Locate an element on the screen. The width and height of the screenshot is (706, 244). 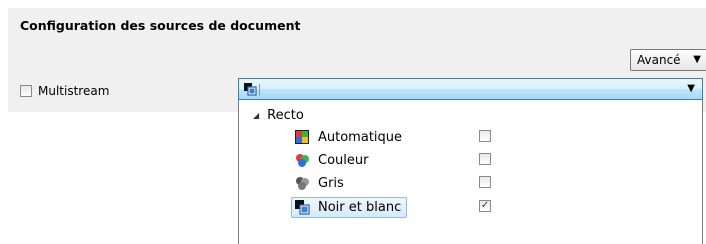
color-icon is located at coordinates (302, 160).